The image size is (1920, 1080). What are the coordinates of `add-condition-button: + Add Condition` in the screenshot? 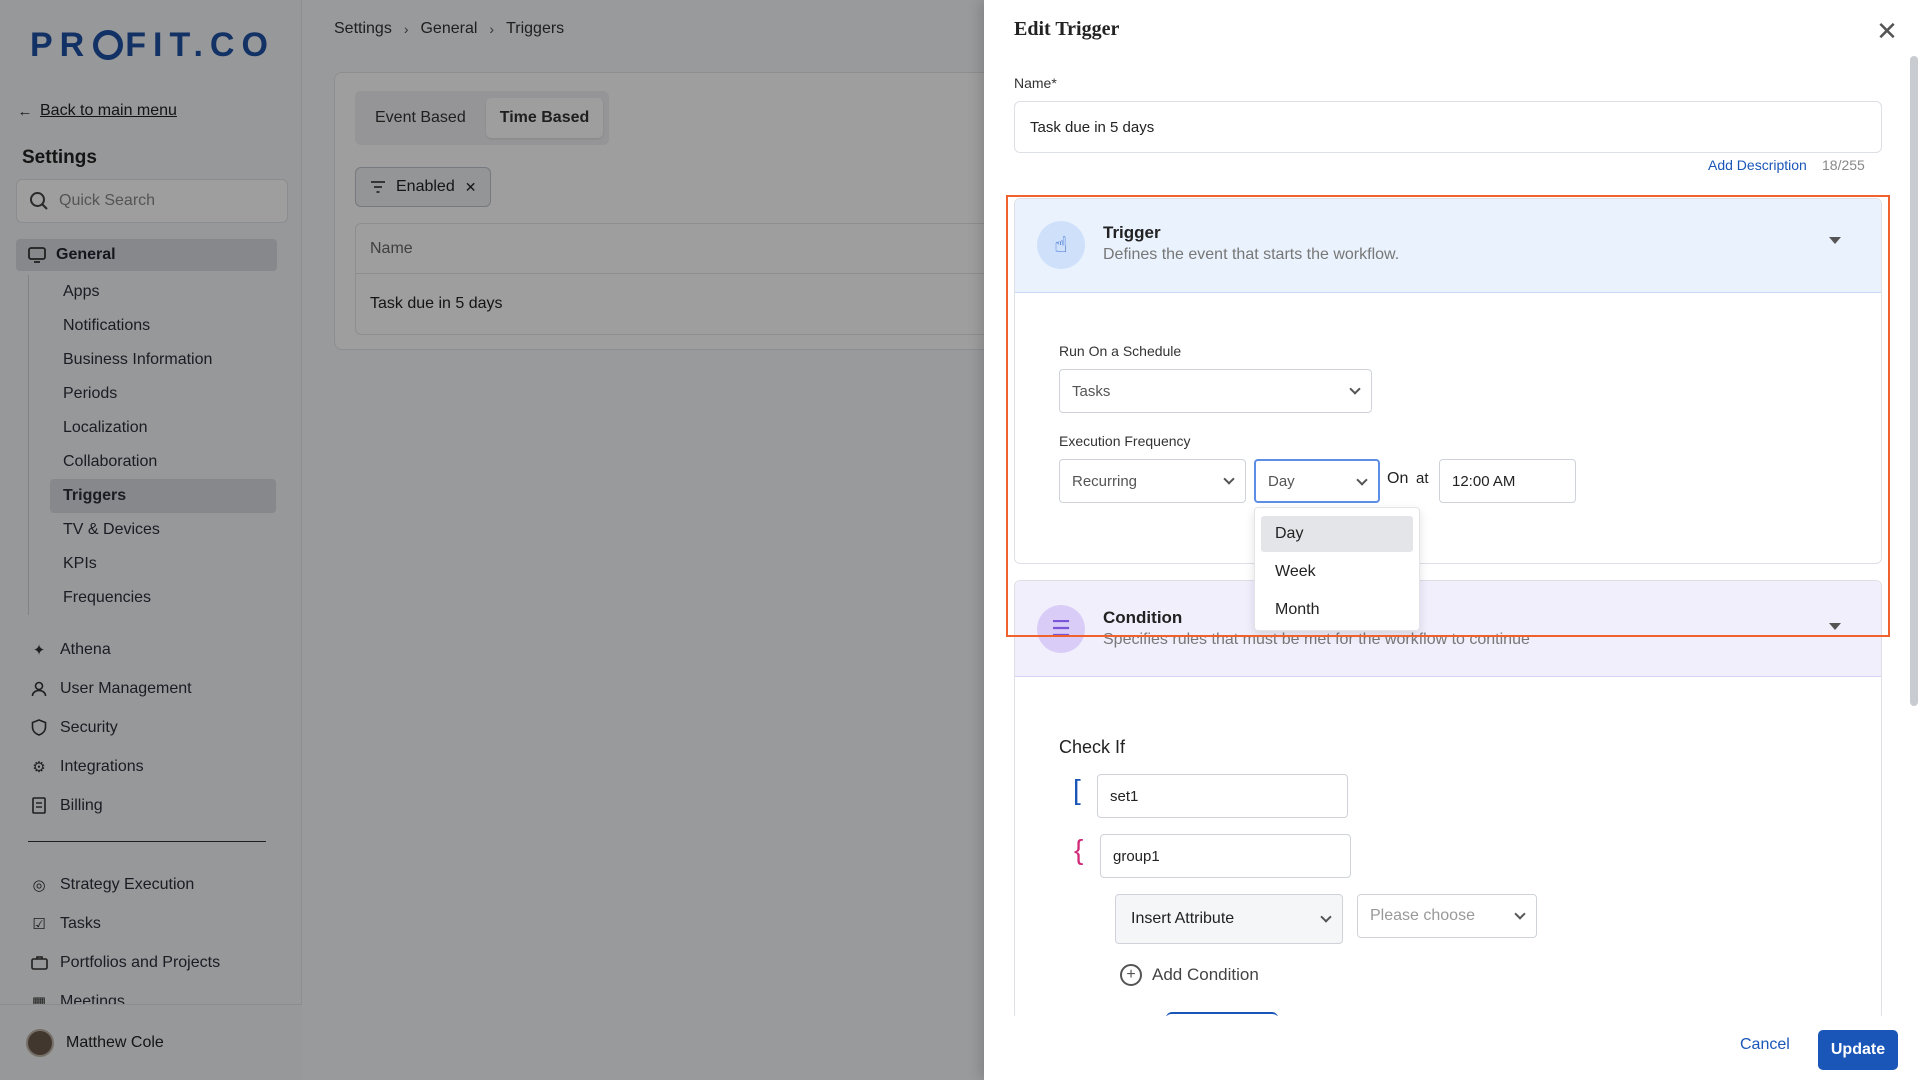 It's located at (1189, 975).